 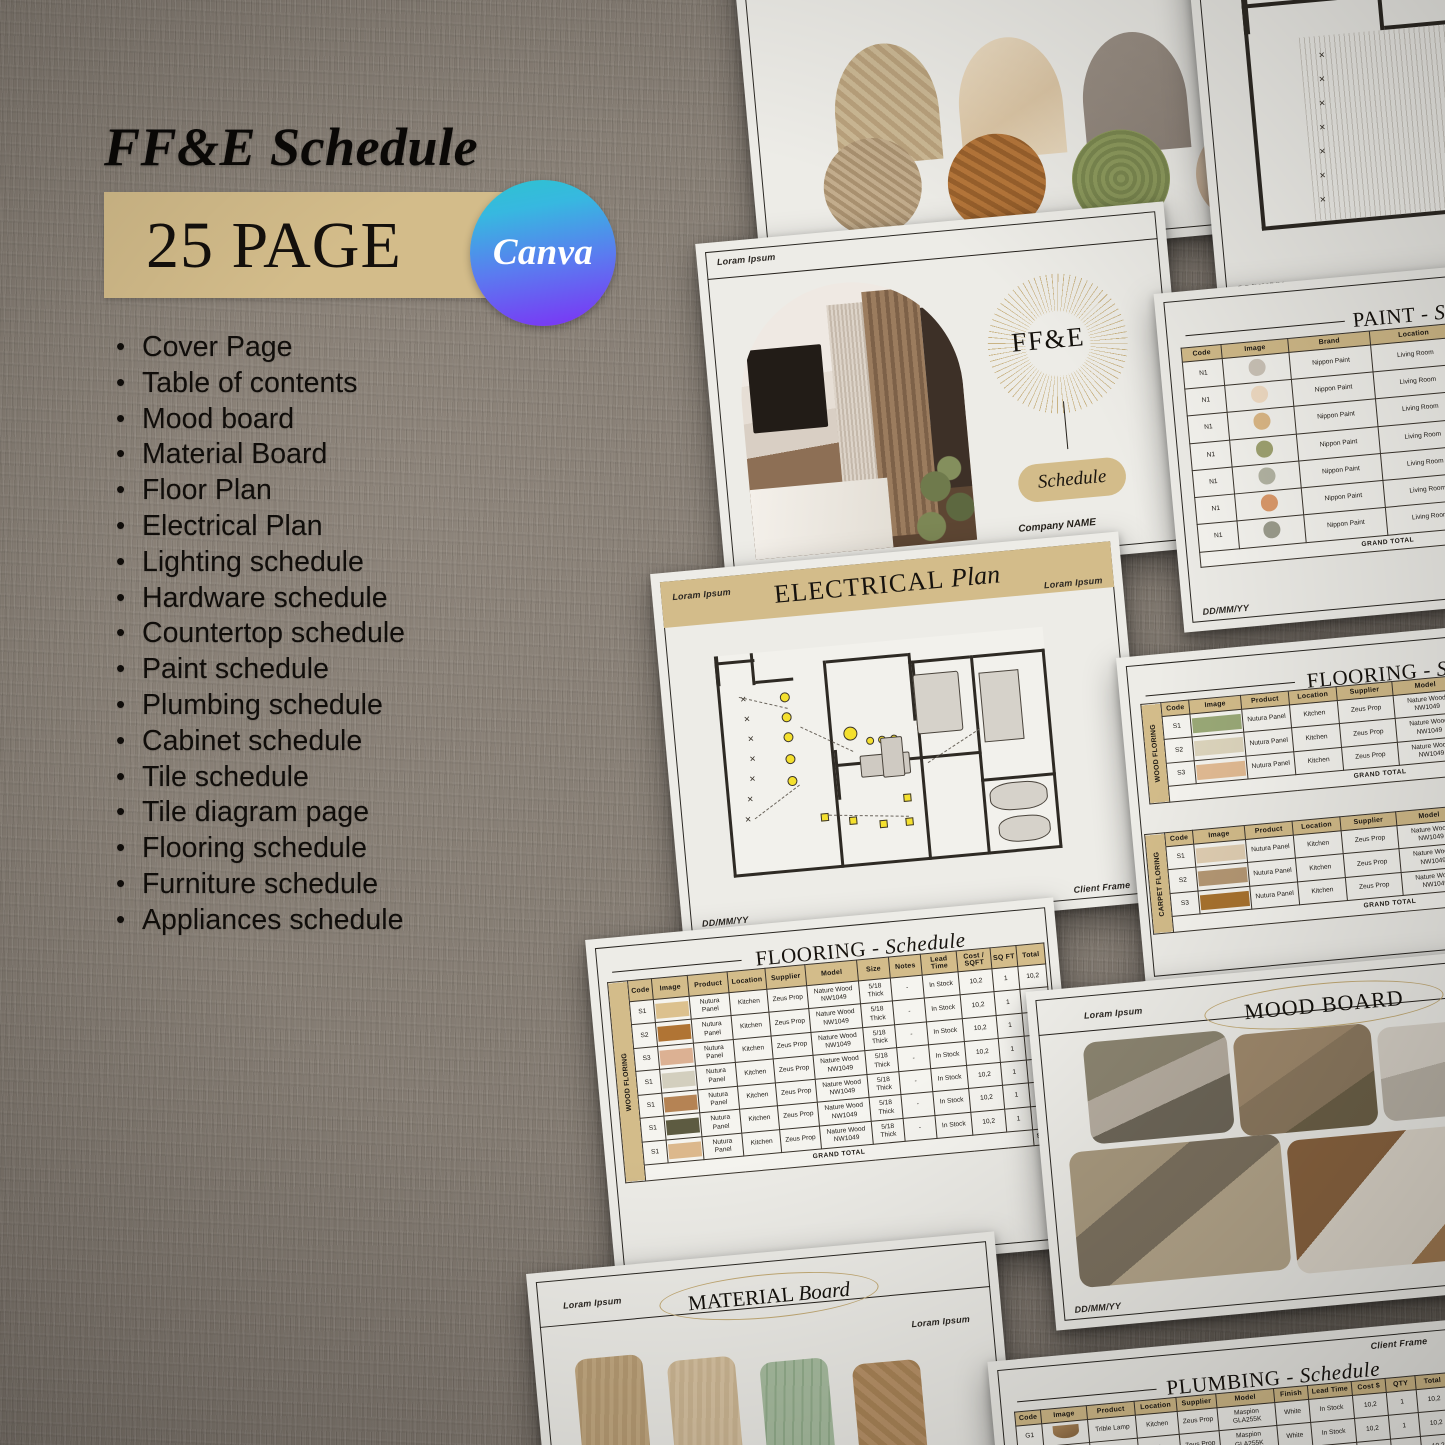 What do you see at coordinates (1003, 957) in the screenshot?
I see `th-sq-ft: SQ FT` at bounding box center [1003, 957].